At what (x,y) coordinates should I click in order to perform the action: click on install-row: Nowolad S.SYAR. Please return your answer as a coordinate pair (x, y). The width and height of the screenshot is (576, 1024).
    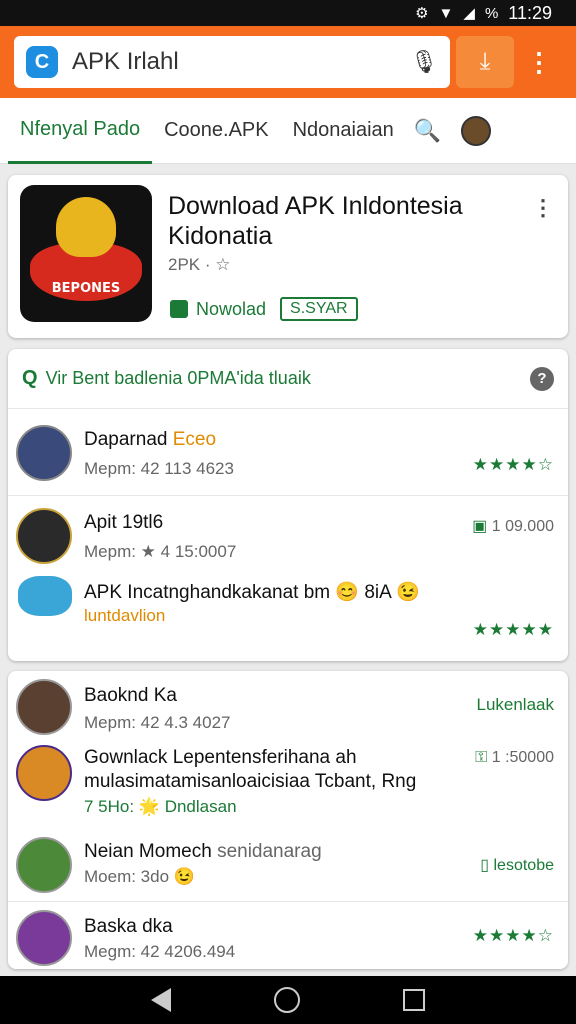
    Looking at the image, I should click on (264, 309).